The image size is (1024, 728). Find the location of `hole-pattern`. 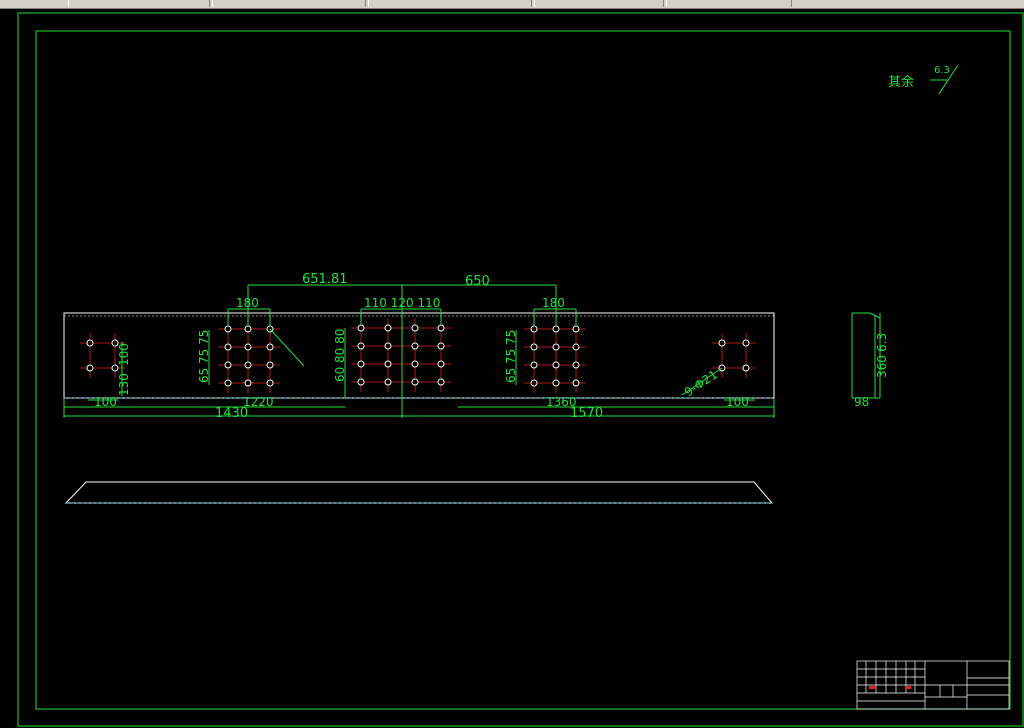

hole-pattern is located at coordinates (418, 355).